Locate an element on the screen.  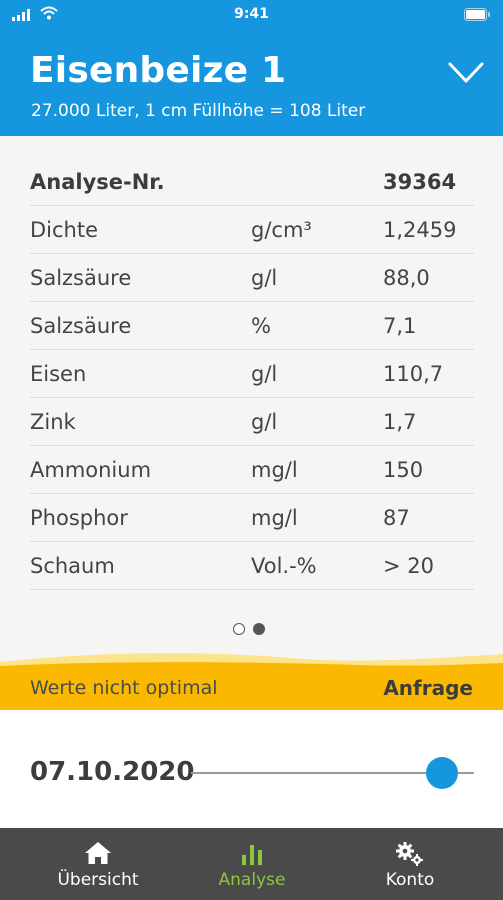
parameter-value: 1,2459 is located at coordinates (428, 229).